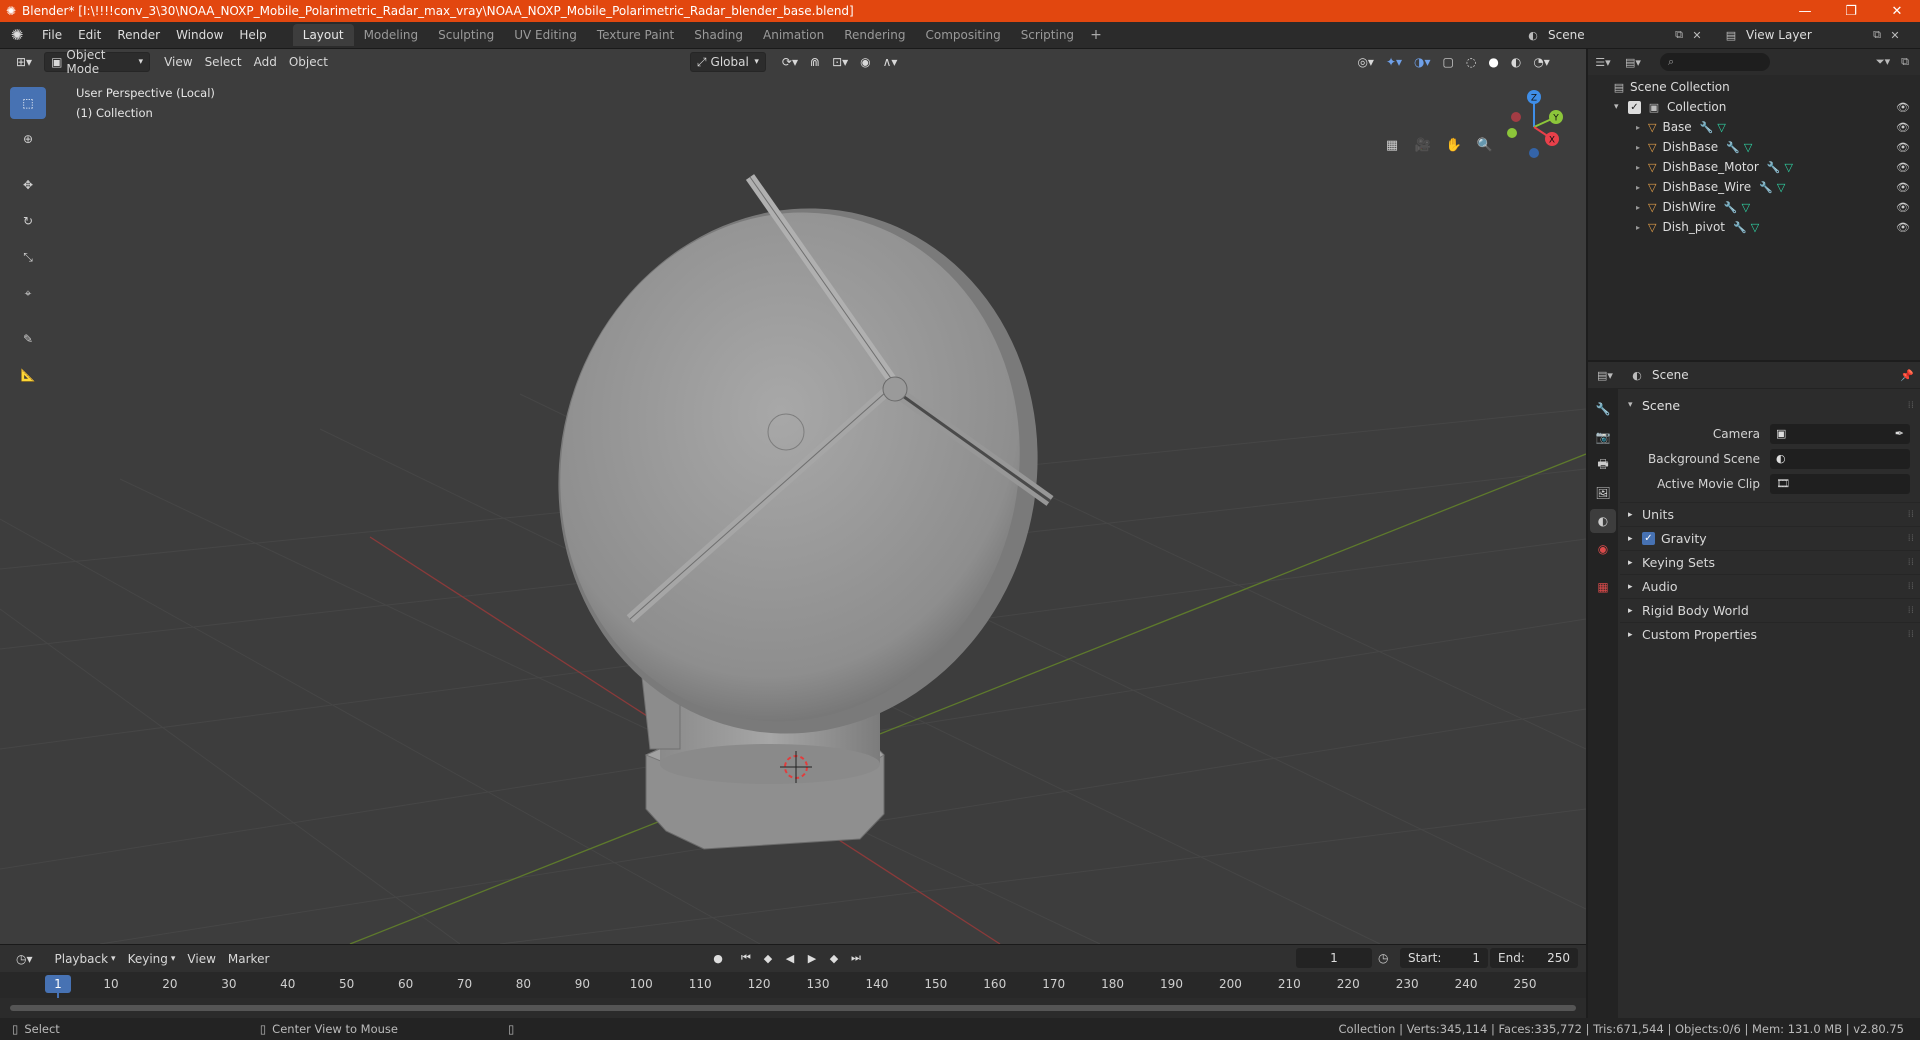  Describe the element at coordinates (1770, 405) in the screenshot. I see `scene-panel-header: ▾ Scene ⁞⁞` at that location.